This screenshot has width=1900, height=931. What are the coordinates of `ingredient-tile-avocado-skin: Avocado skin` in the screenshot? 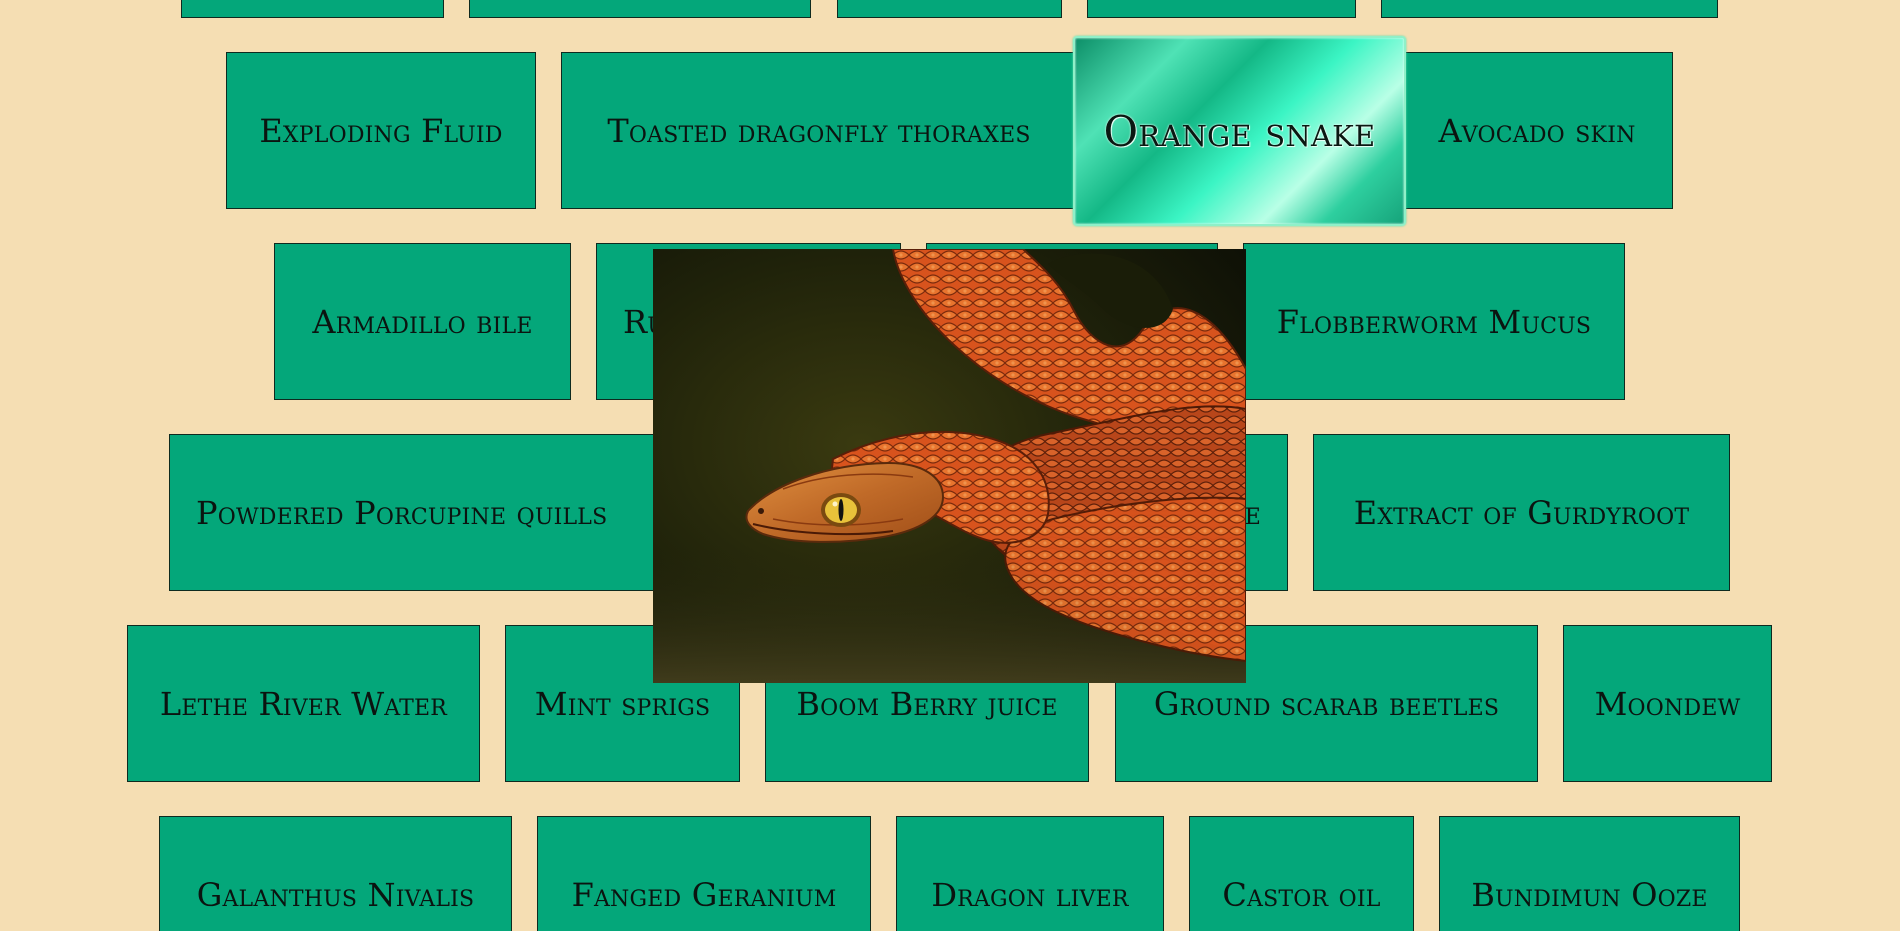 It's located at (1537, 130).